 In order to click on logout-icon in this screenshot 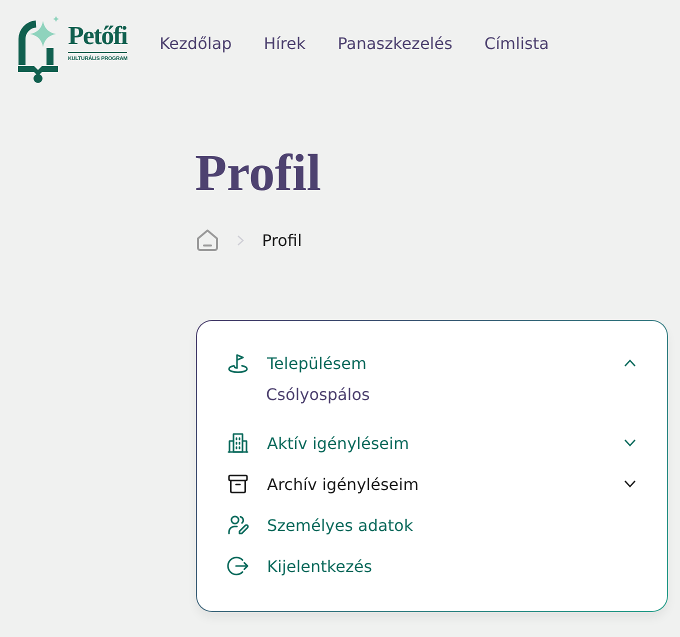, I will do `click(238, 566)`.